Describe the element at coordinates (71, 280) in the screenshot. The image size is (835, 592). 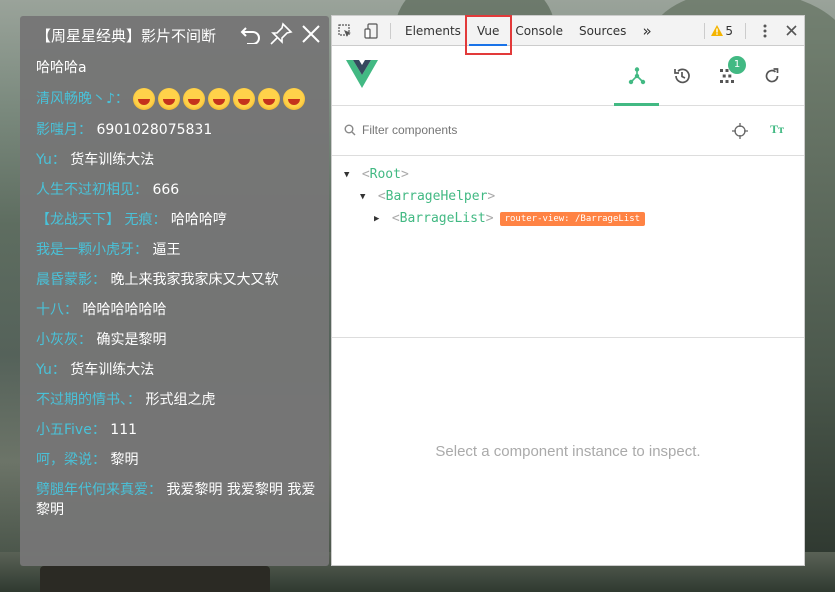
I see `message-username: 晨昏蒙影：` at that location.